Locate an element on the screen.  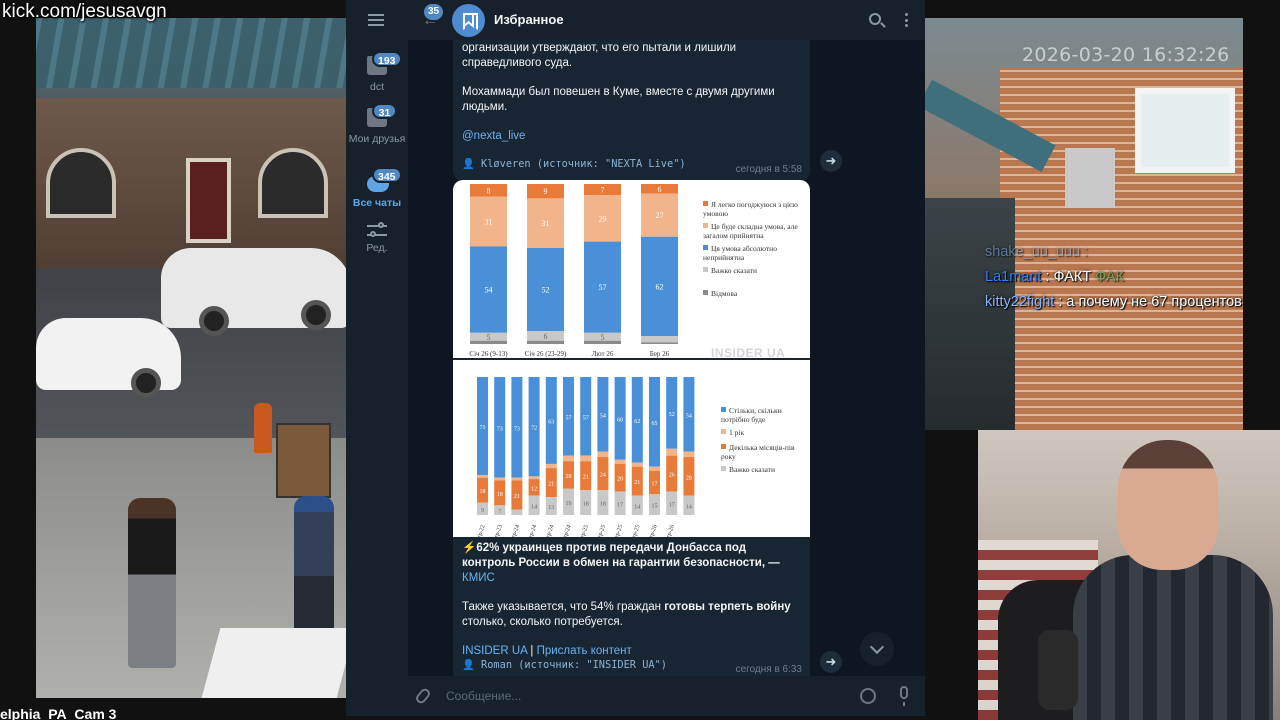
folder-label: Ред. is located at coordinates (377, 248).